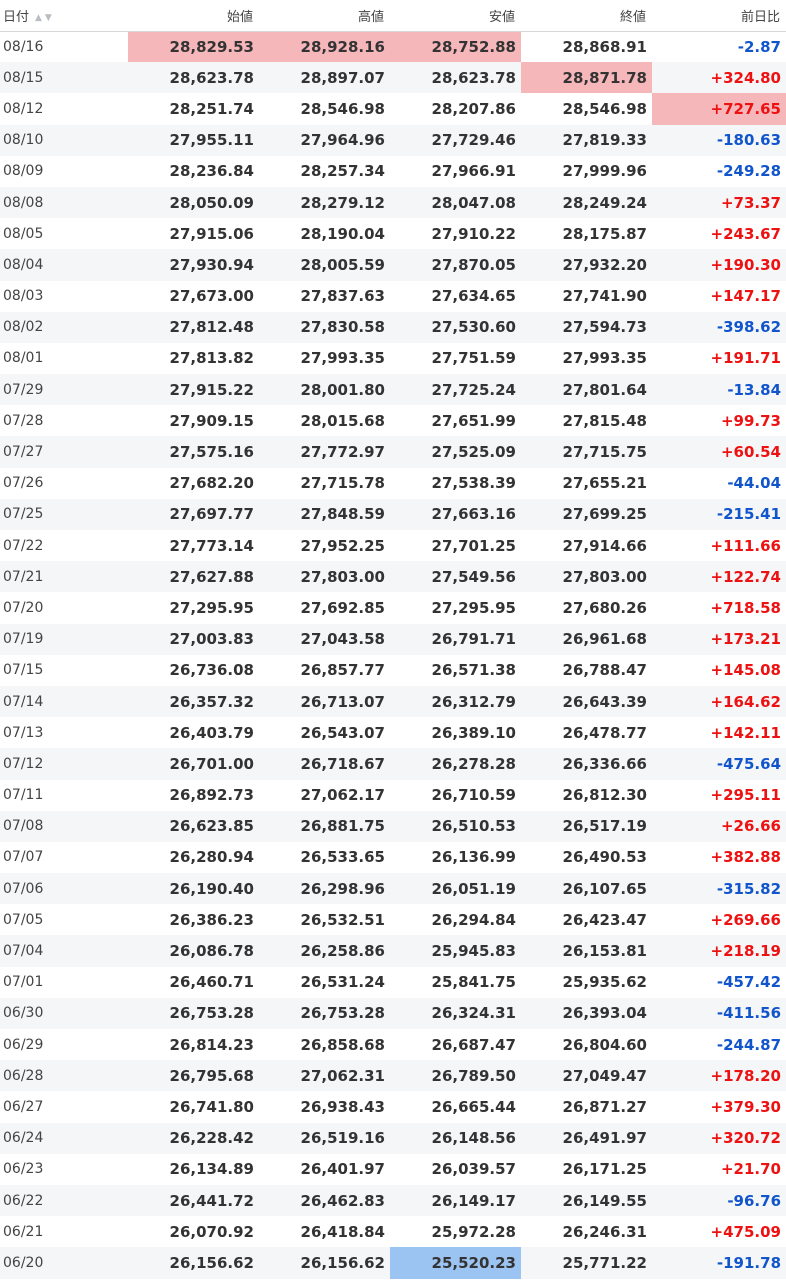 The height and width of the screenshot is (1280, 786). I want to click on date-cell: 07/28, so click(23, 420).